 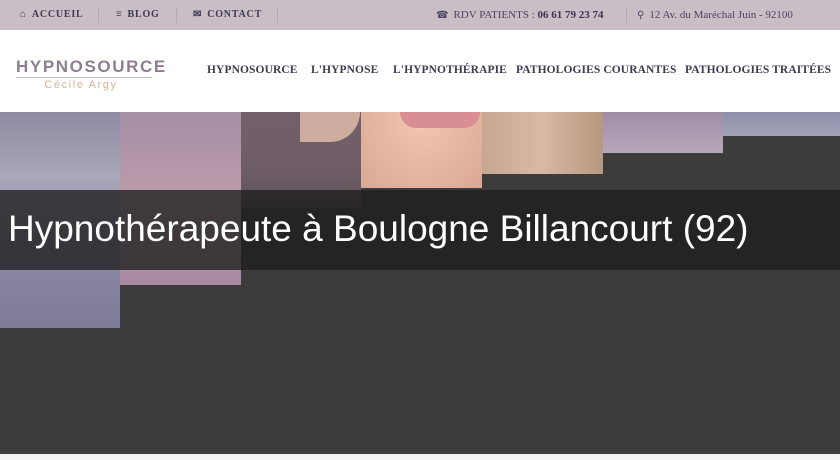 I want to click on home-link-label: ACCUEIL, so click(x=57, y=14).